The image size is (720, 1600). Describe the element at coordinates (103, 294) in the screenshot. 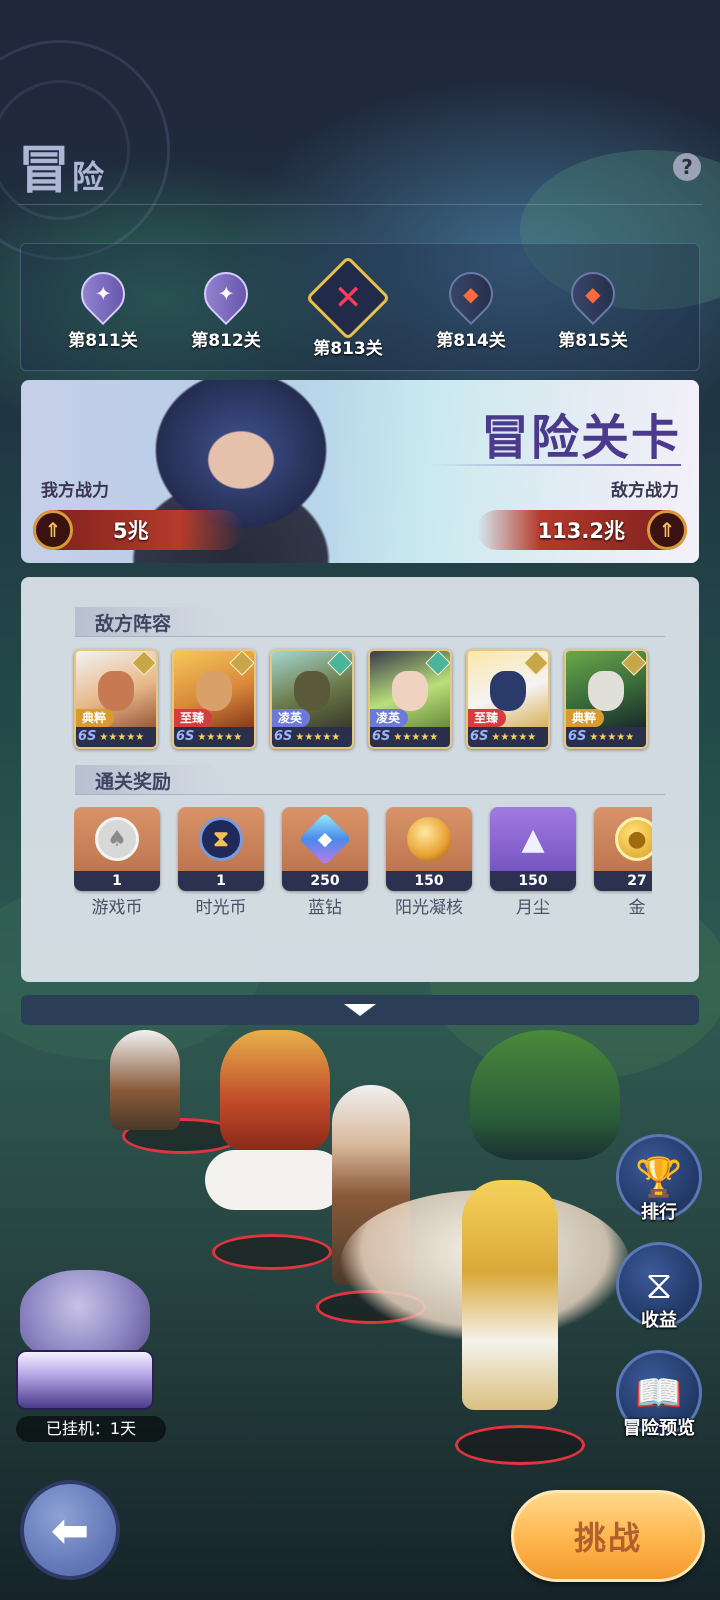

I see `stage-cleared-icon: ✦` at that location.